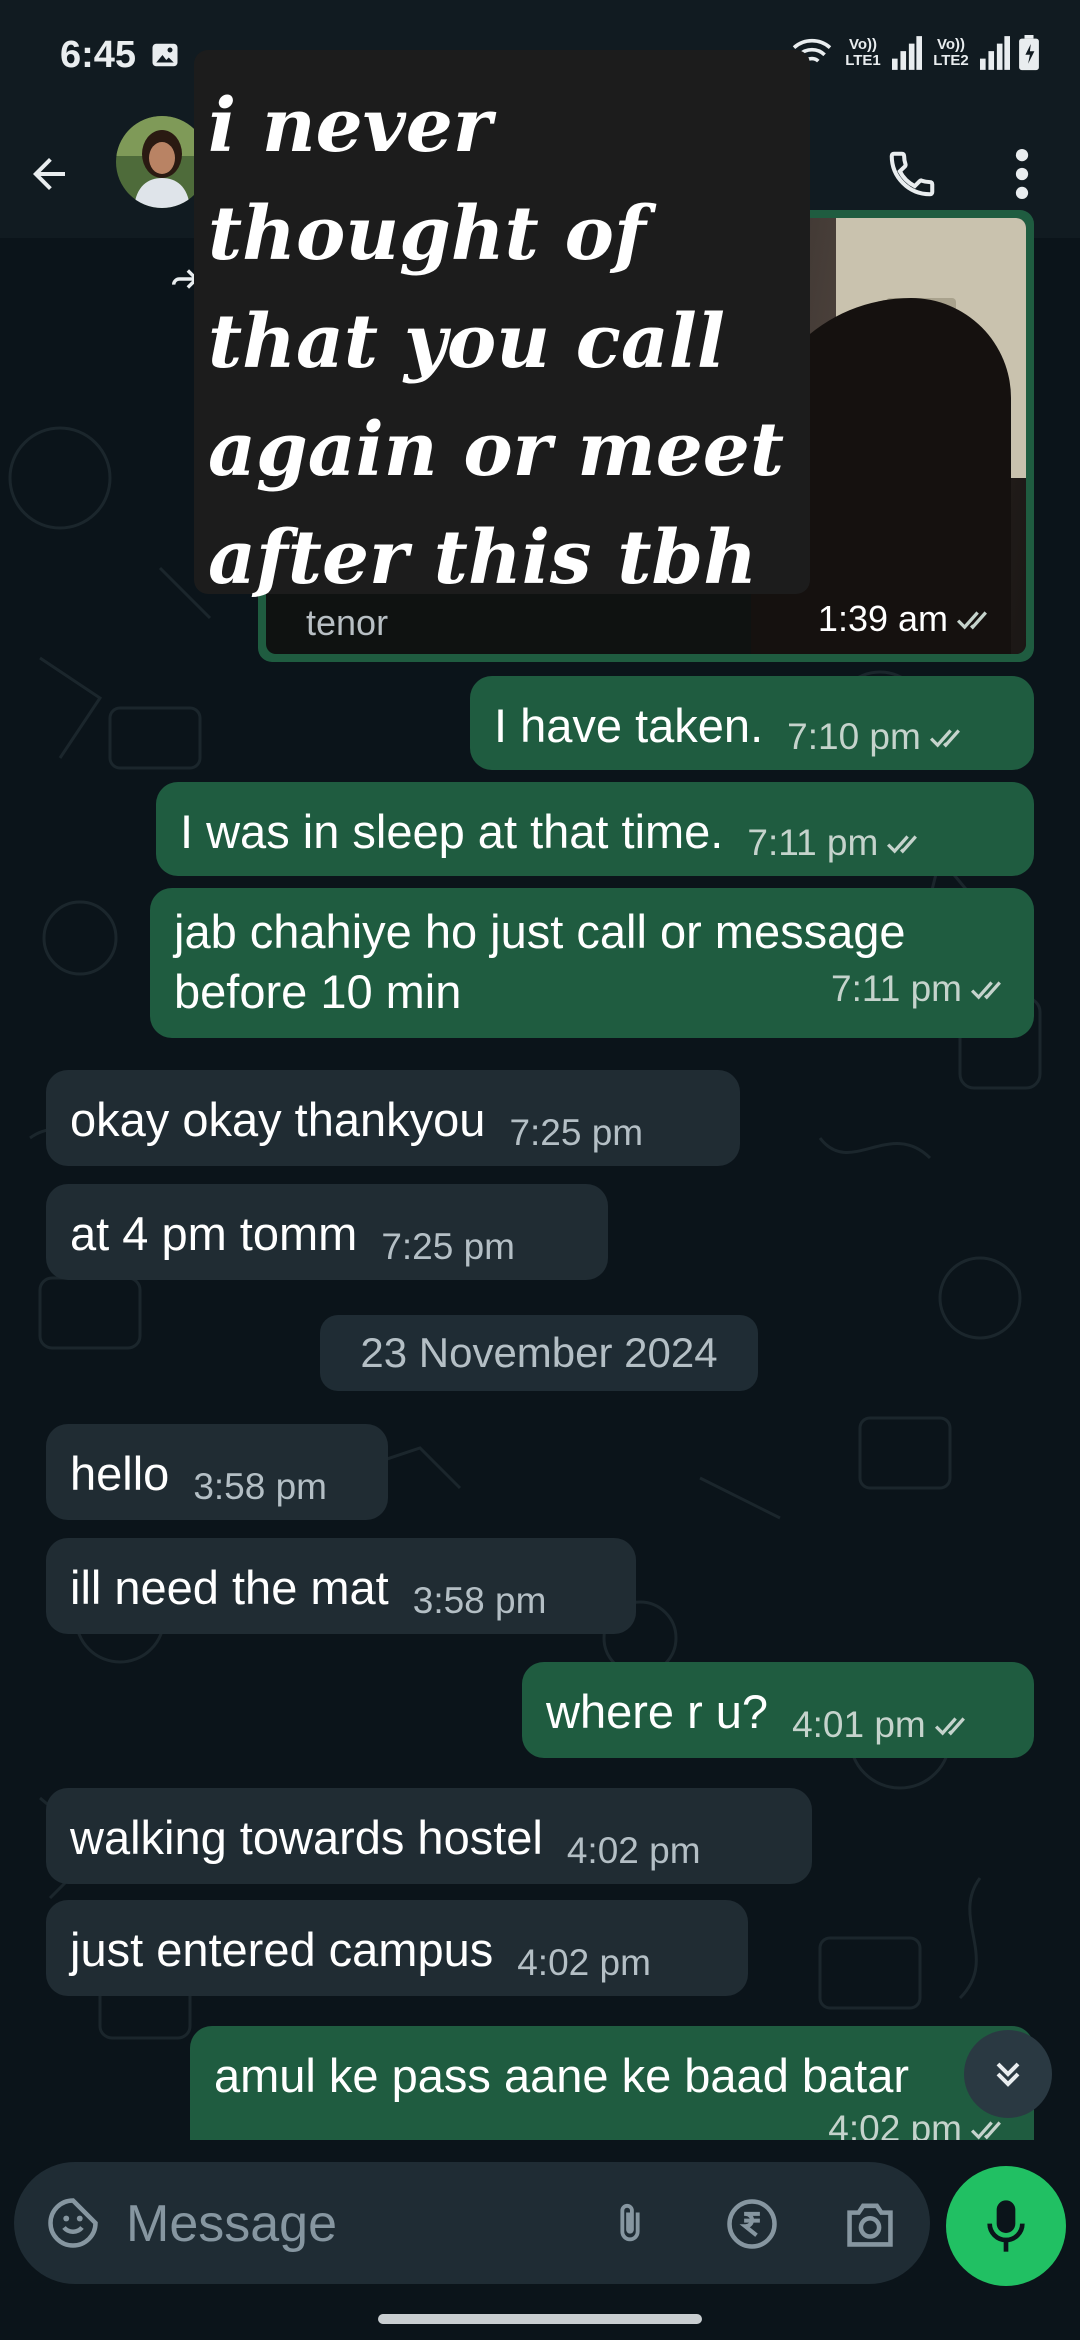 The width and height of the screenshot is (1080, 2340). I want to click on message-composer: Message, so click(540, 2240).